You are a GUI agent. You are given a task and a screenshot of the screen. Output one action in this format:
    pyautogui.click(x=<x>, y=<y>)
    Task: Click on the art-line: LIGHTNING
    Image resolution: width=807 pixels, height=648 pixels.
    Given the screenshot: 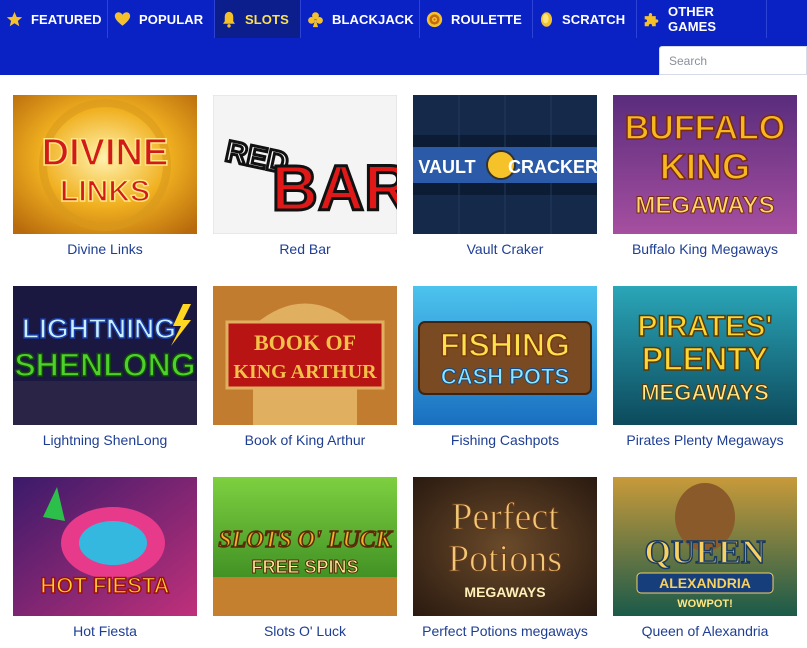 What is the action you would take?
    pyautogui.click(x=99, y=328)
    